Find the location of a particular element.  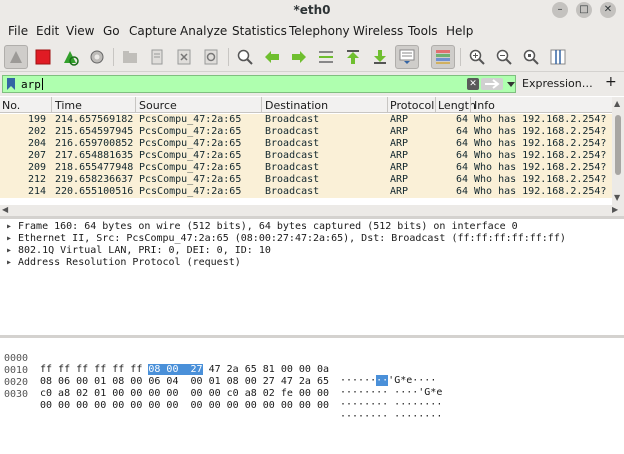

column-header-no: No. is located at coordinates (11, 105).